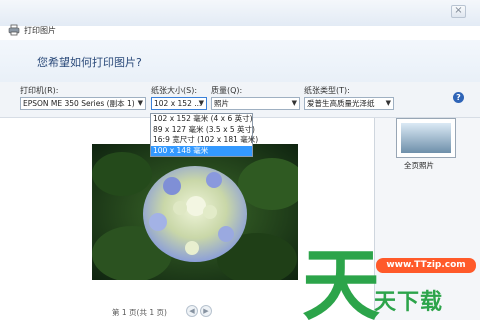 The image size is (480, 320). I want to click on printer-select: EPSON ME 350 Series (副本 1) ▼, so click(83, 103).